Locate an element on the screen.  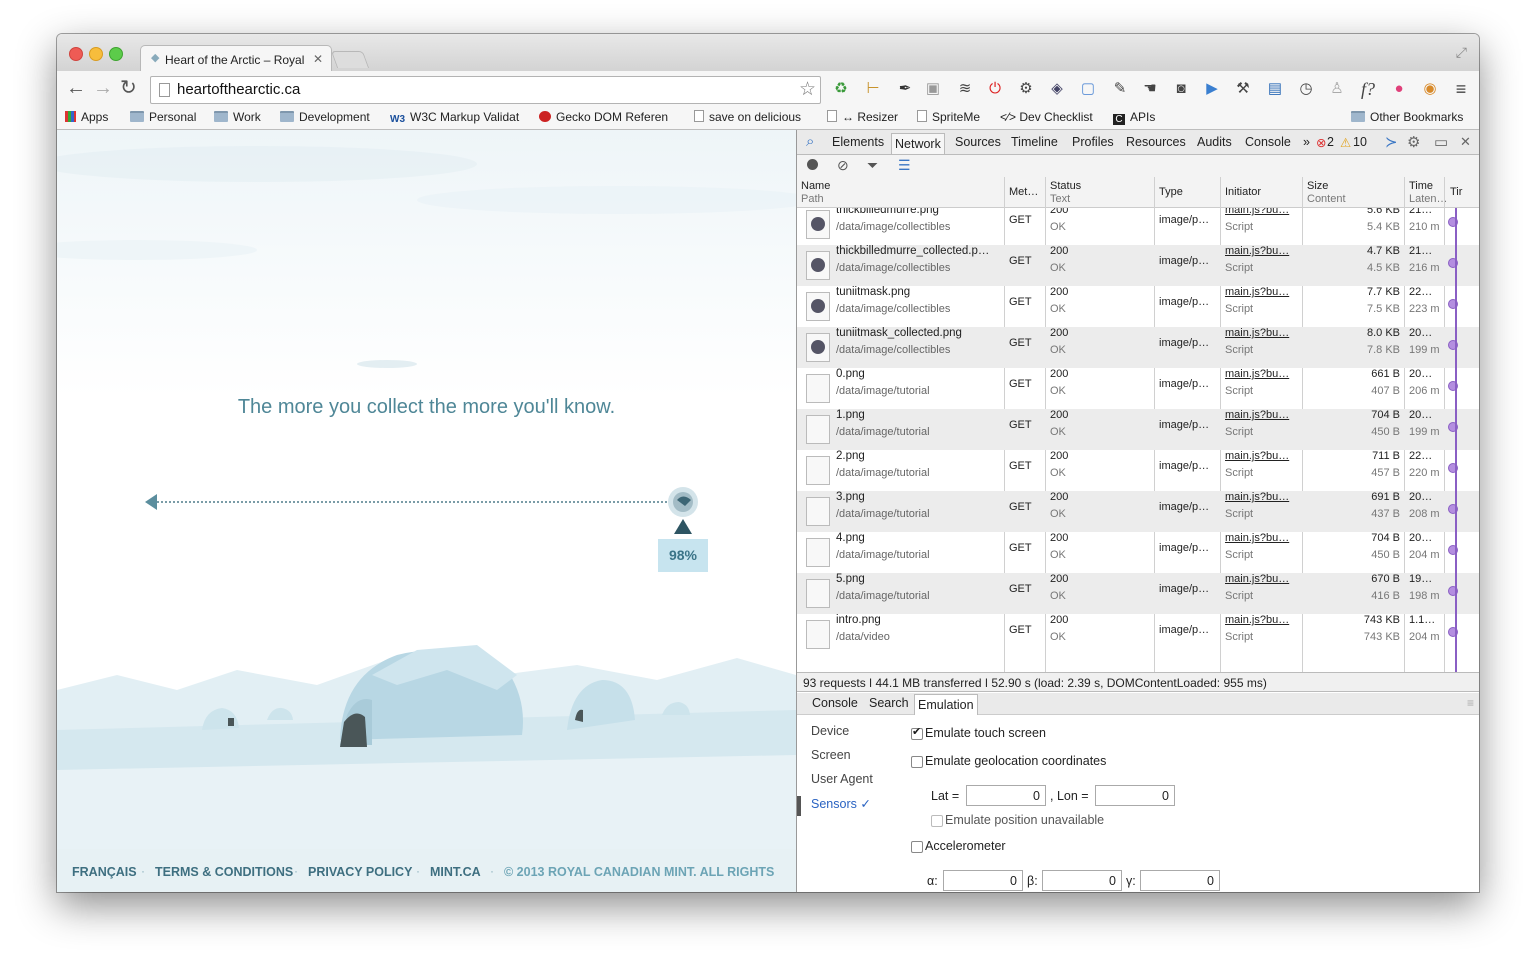
extension-in-icon: ▣ is located at coordinates (933, 89).